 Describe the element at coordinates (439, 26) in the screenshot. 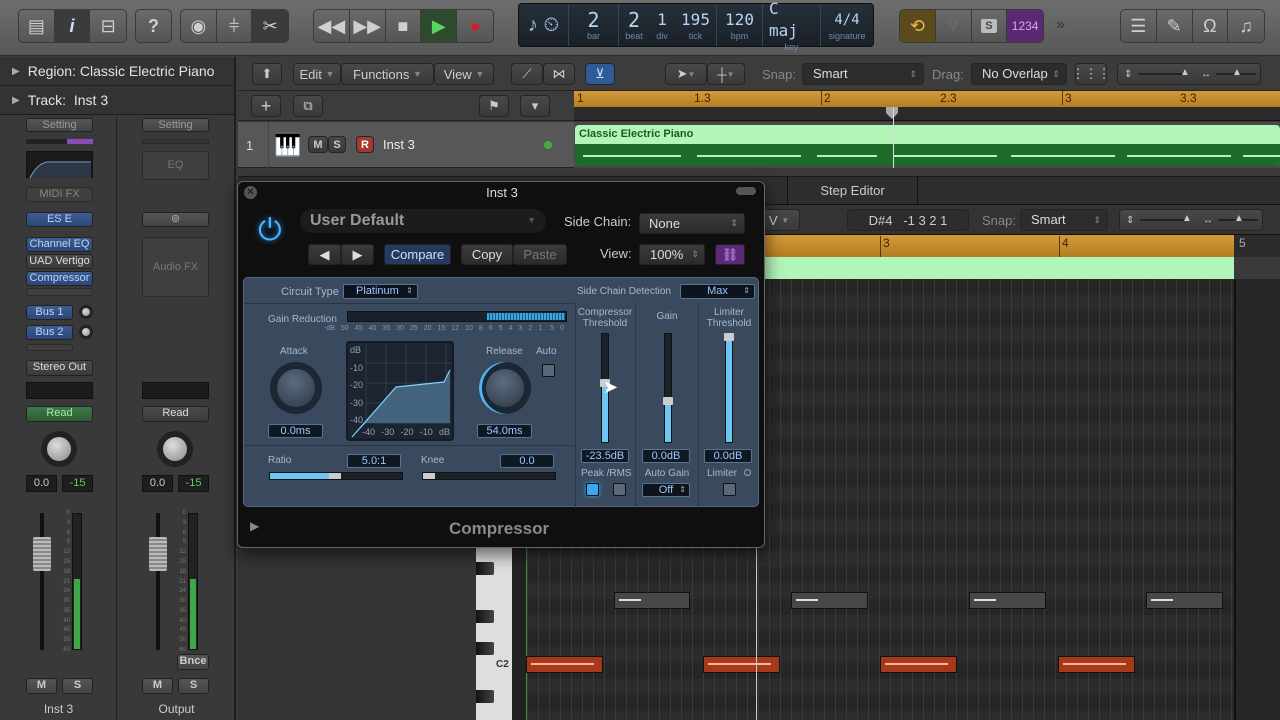

I see `play-icon: ▶` at that location.